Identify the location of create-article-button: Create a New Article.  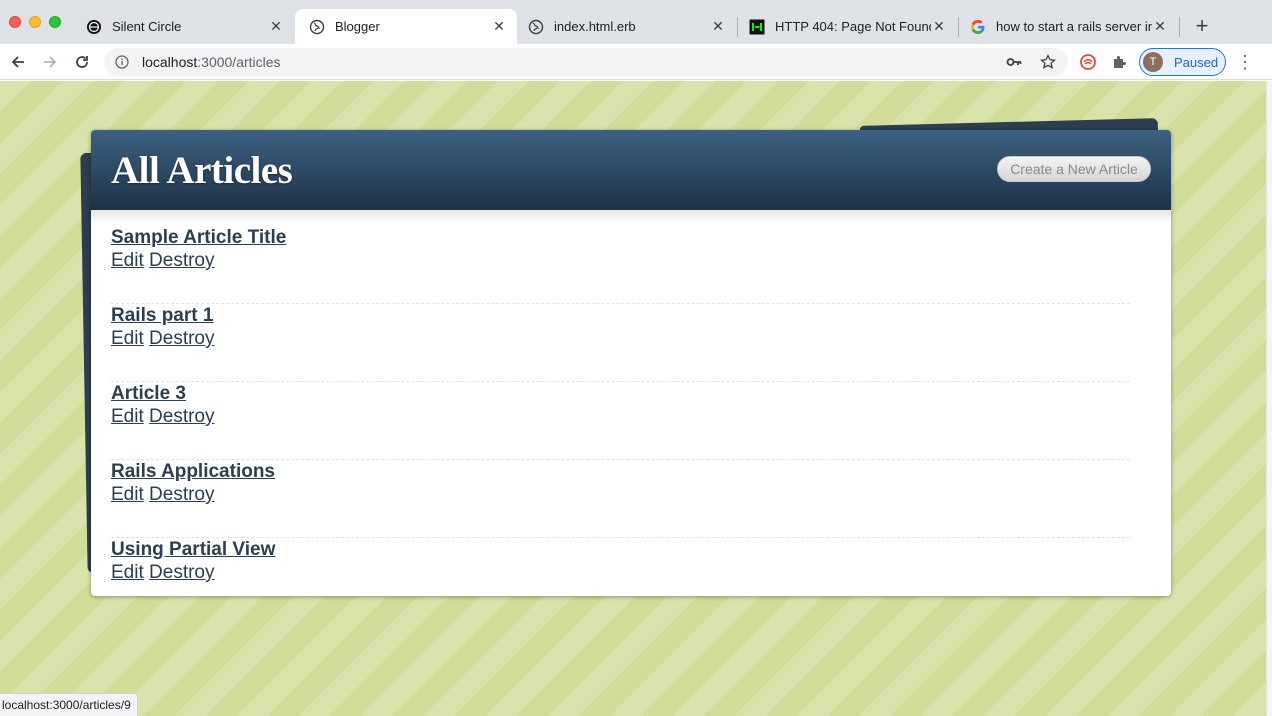
(1074, 169).